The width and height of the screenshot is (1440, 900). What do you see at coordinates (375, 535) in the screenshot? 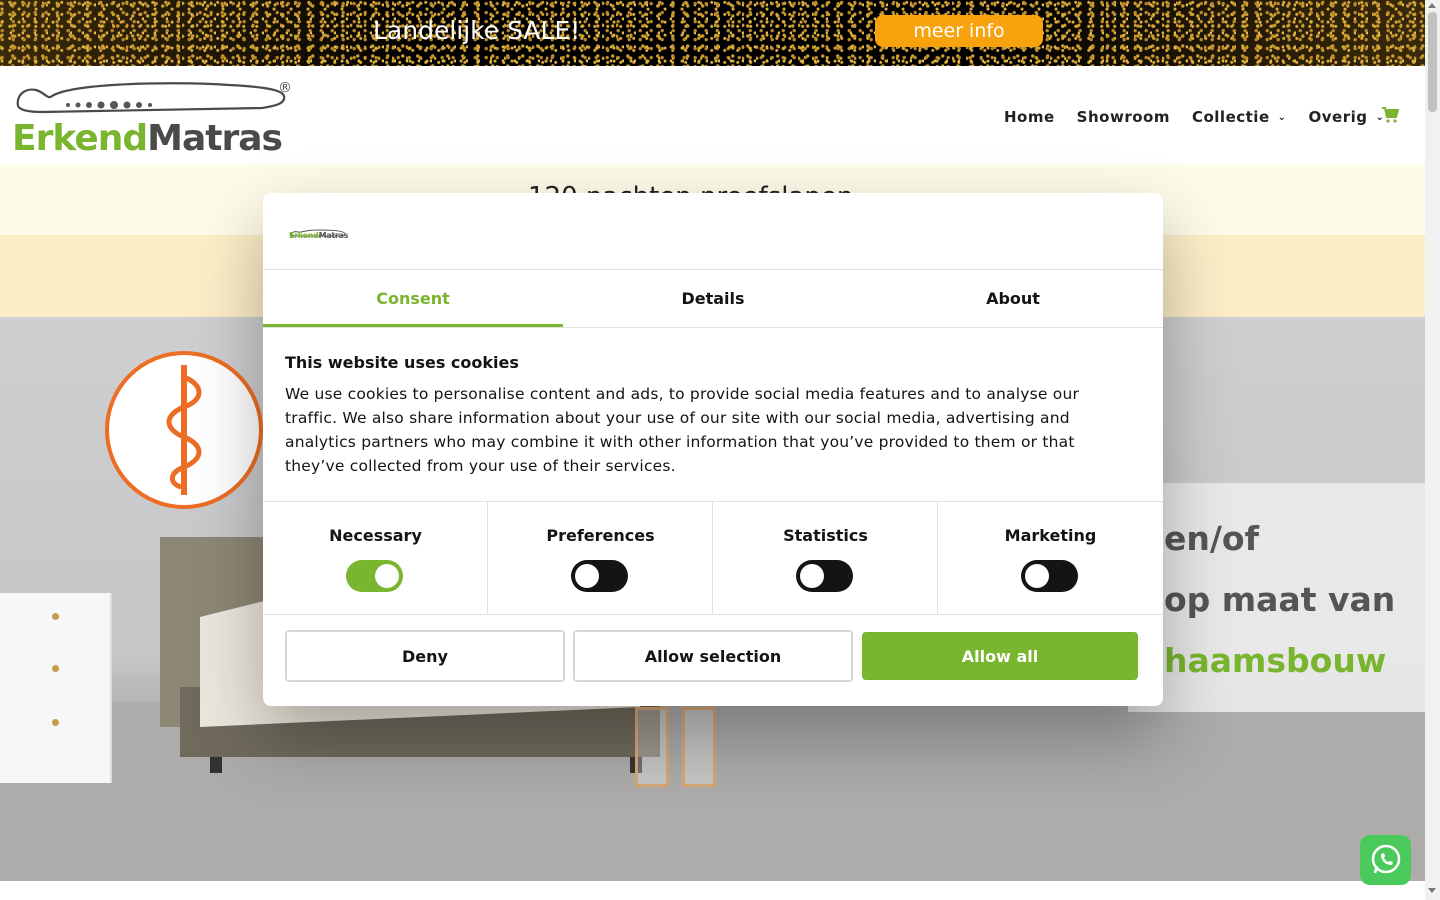
I see `toggle-label: Necessary` at bounding box center [375, 535].